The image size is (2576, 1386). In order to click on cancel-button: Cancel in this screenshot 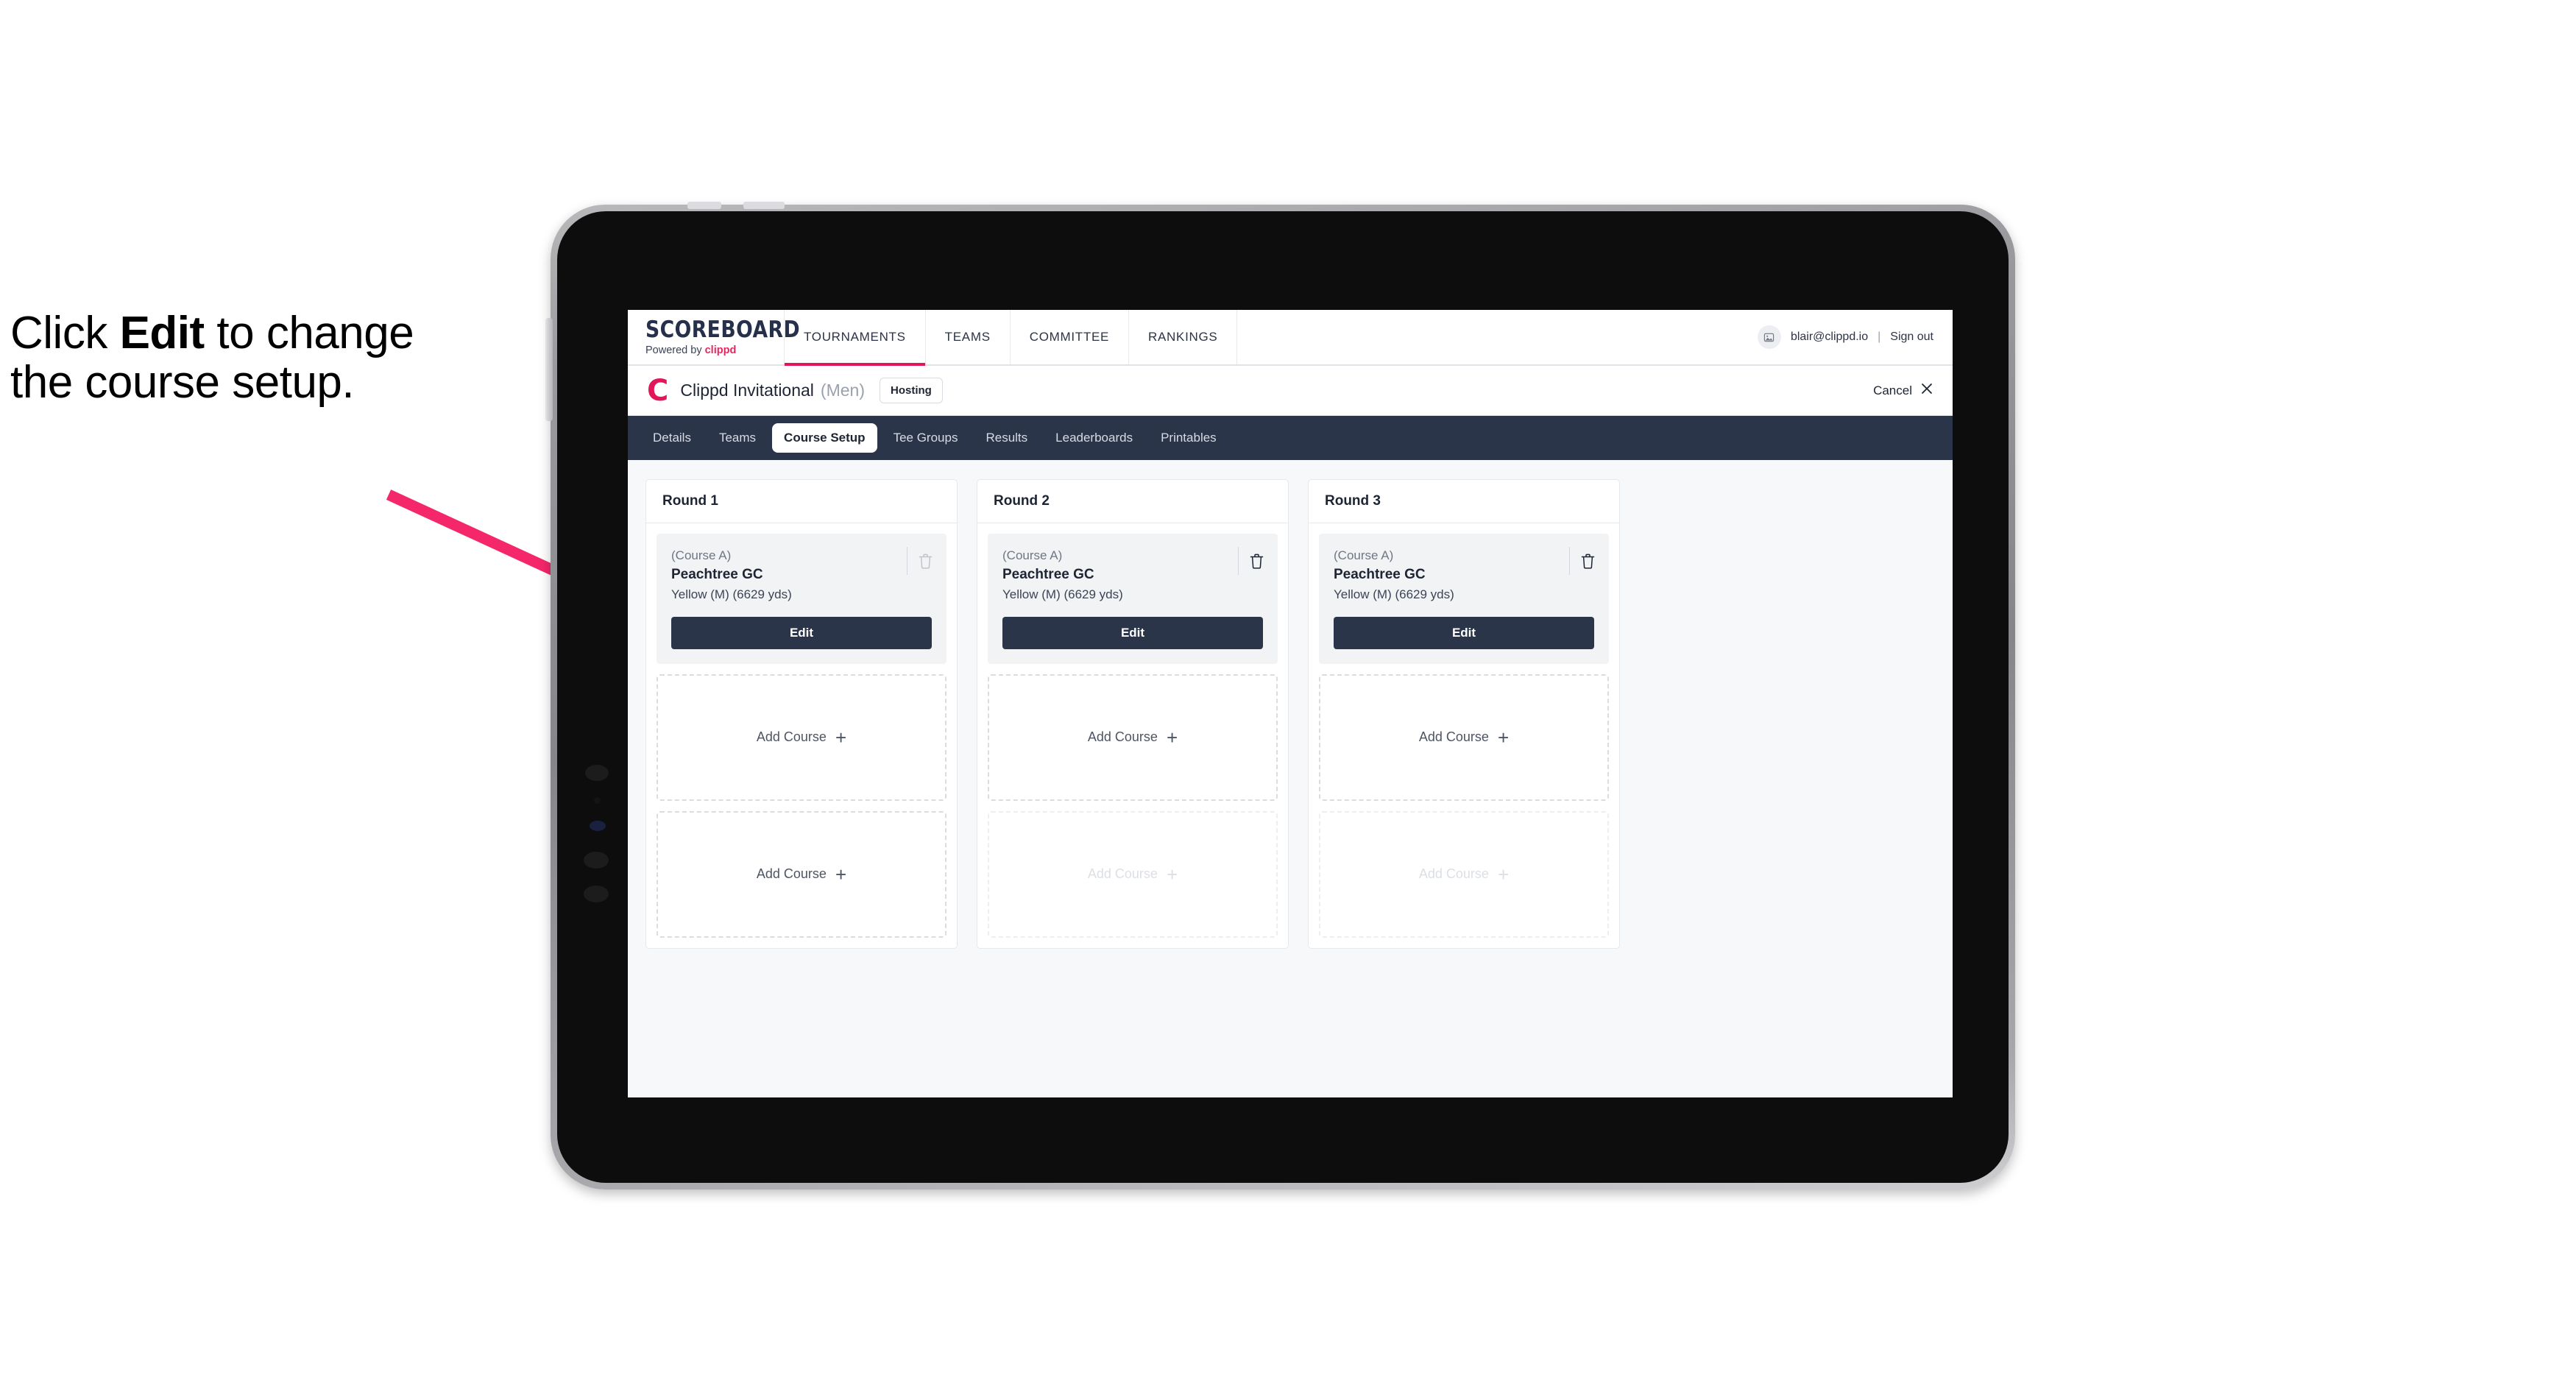, I will do `click(1903, 390)`.